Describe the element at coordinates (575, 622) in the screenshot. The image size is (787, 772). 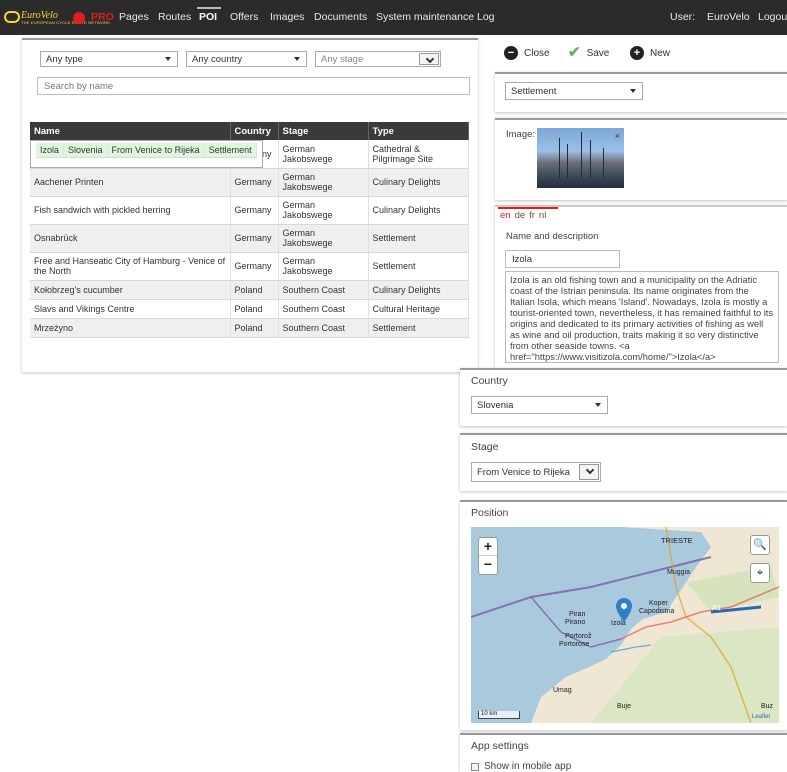
I see `map-label-pirano: Pirano` at that location.